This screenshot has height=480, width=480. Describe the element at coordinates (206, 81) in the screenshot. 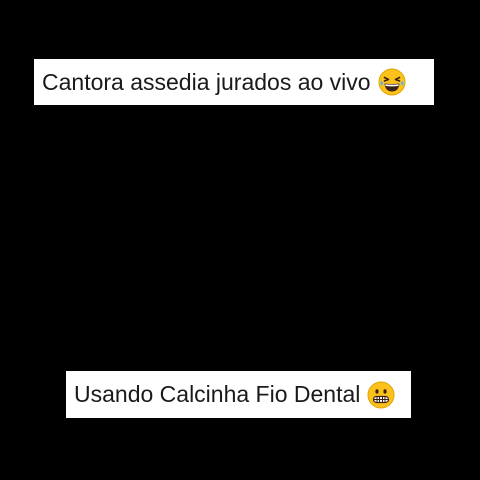

I see `top-caption-text: Cantora assedia jurados ao vivo` at that location.